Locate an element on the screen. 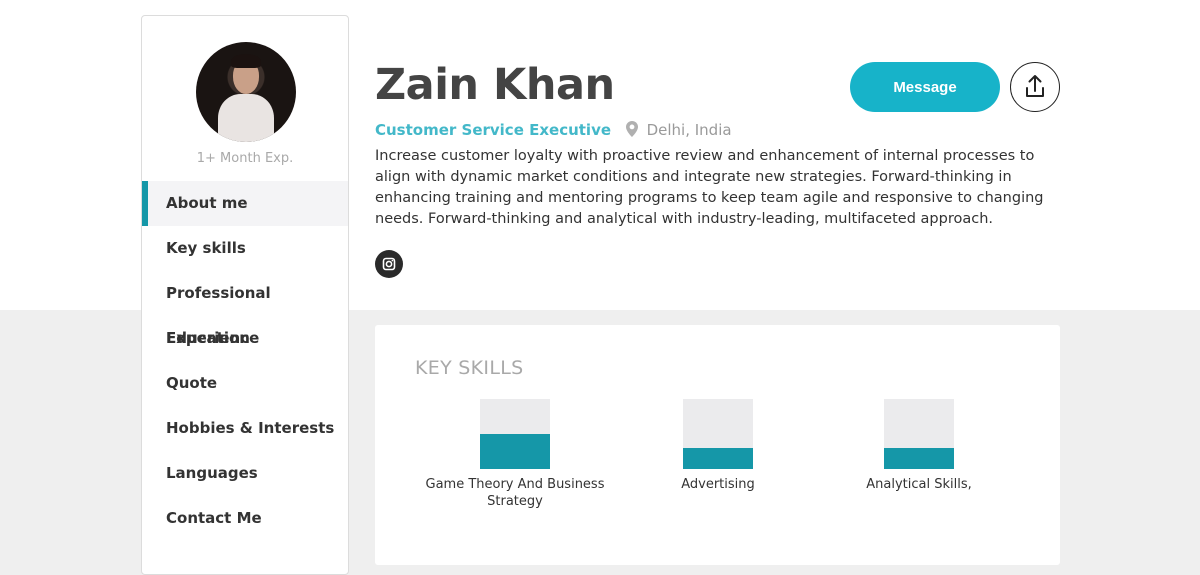 The image size is (1200, 575). sidebar-item-quote: Quote is located at coordinates (245, 383).